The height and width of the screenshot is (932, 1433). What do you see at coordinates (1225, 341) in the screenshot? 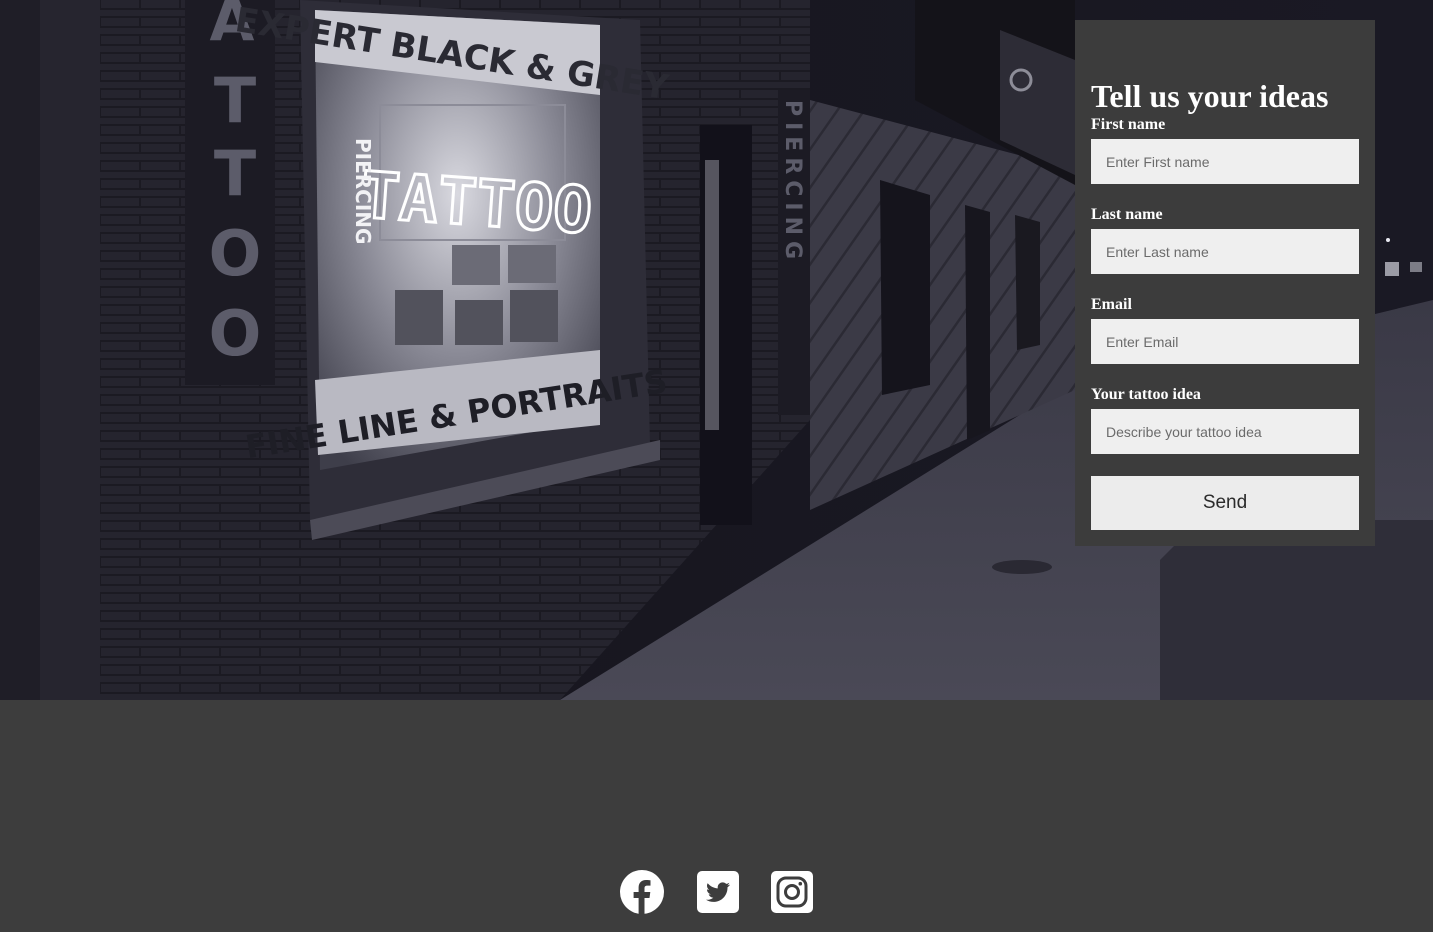
I see `email-input` at bounding box center [1225, 341].